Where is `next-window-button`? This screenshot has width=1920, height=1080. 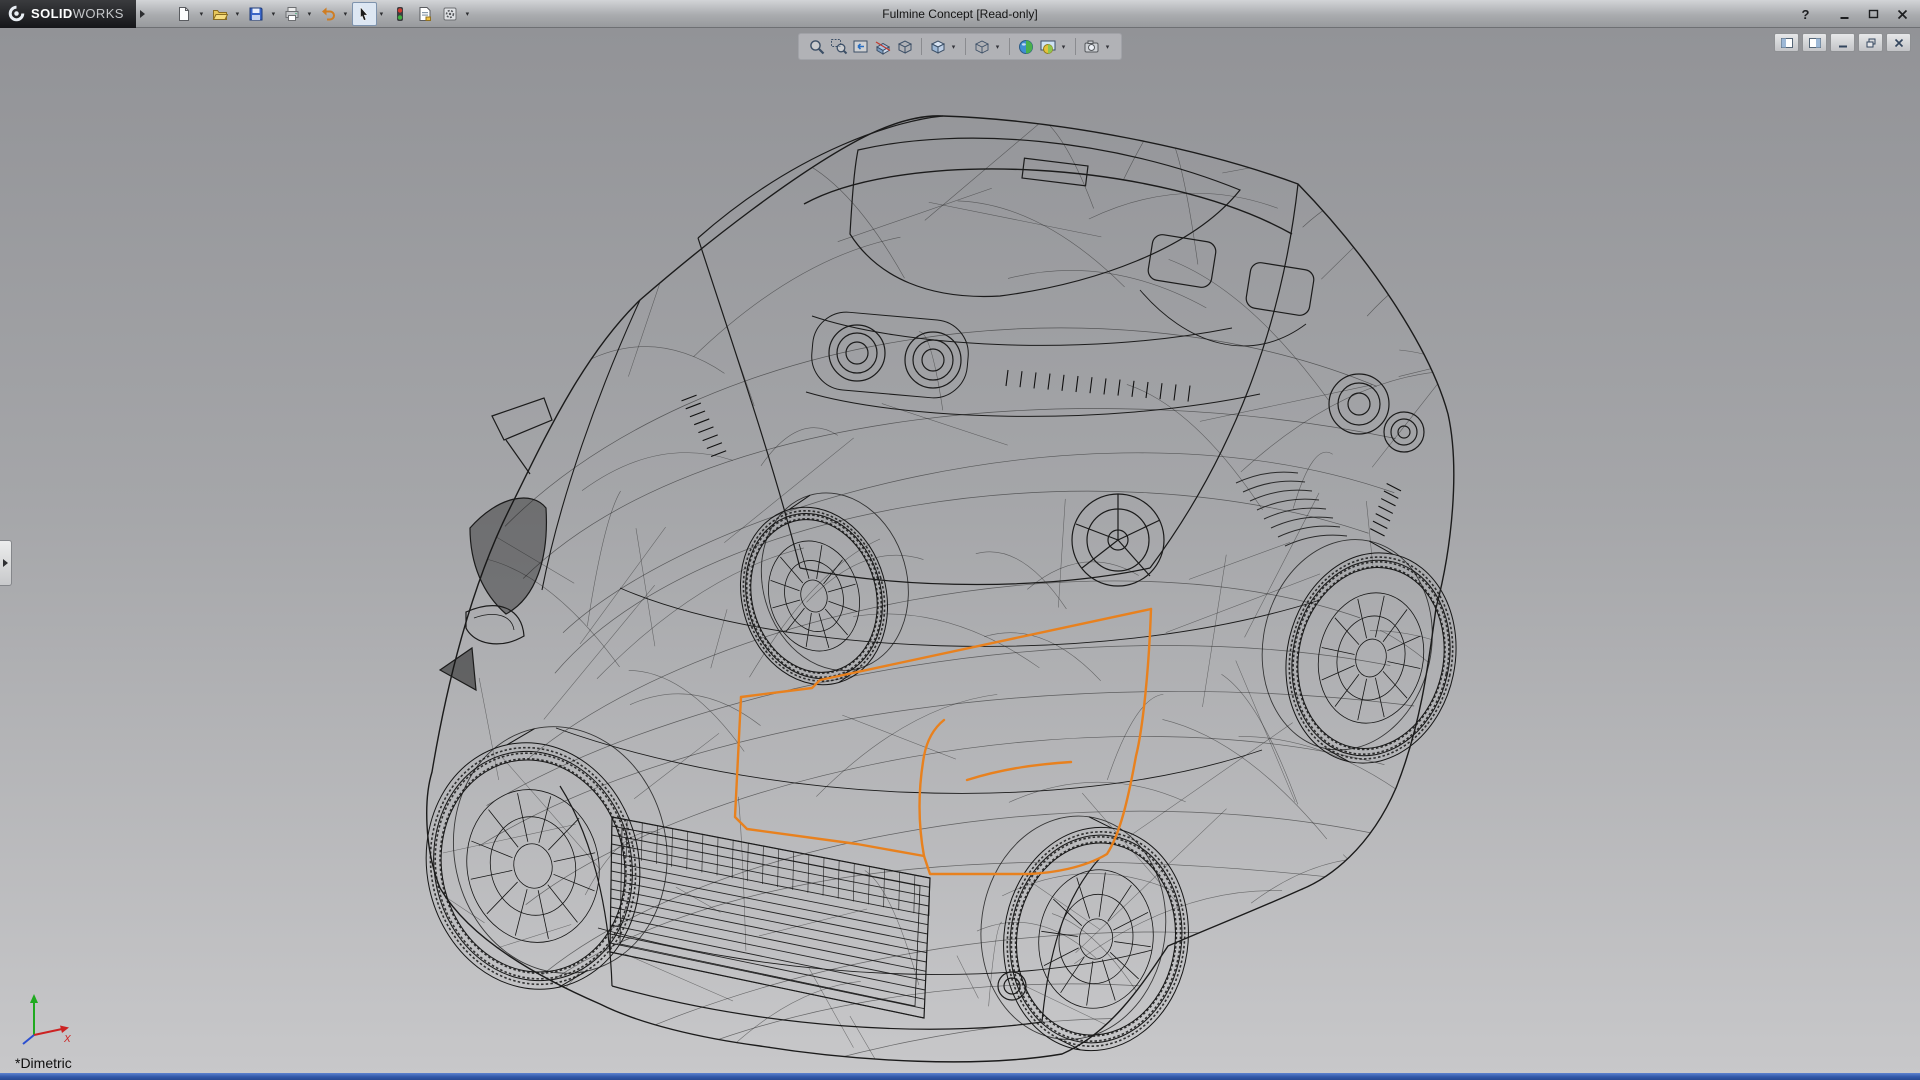
next-window-button is located at coordinates (1814, 42).